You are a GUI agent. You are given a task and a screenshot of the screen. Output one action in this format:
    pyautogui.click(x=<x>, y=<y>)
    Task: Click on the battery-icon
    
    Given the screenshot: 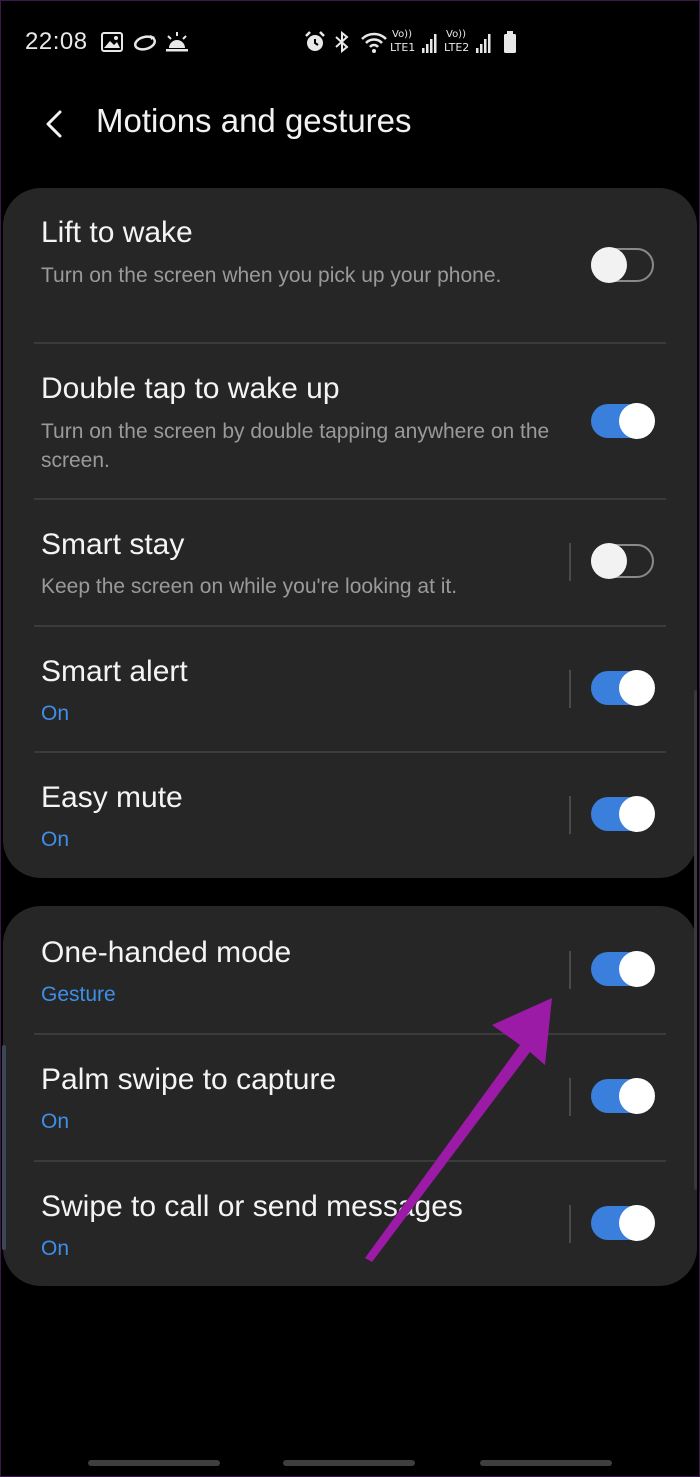 What is the action you would take?
    pyautogui.click(x=510, y=42)
    